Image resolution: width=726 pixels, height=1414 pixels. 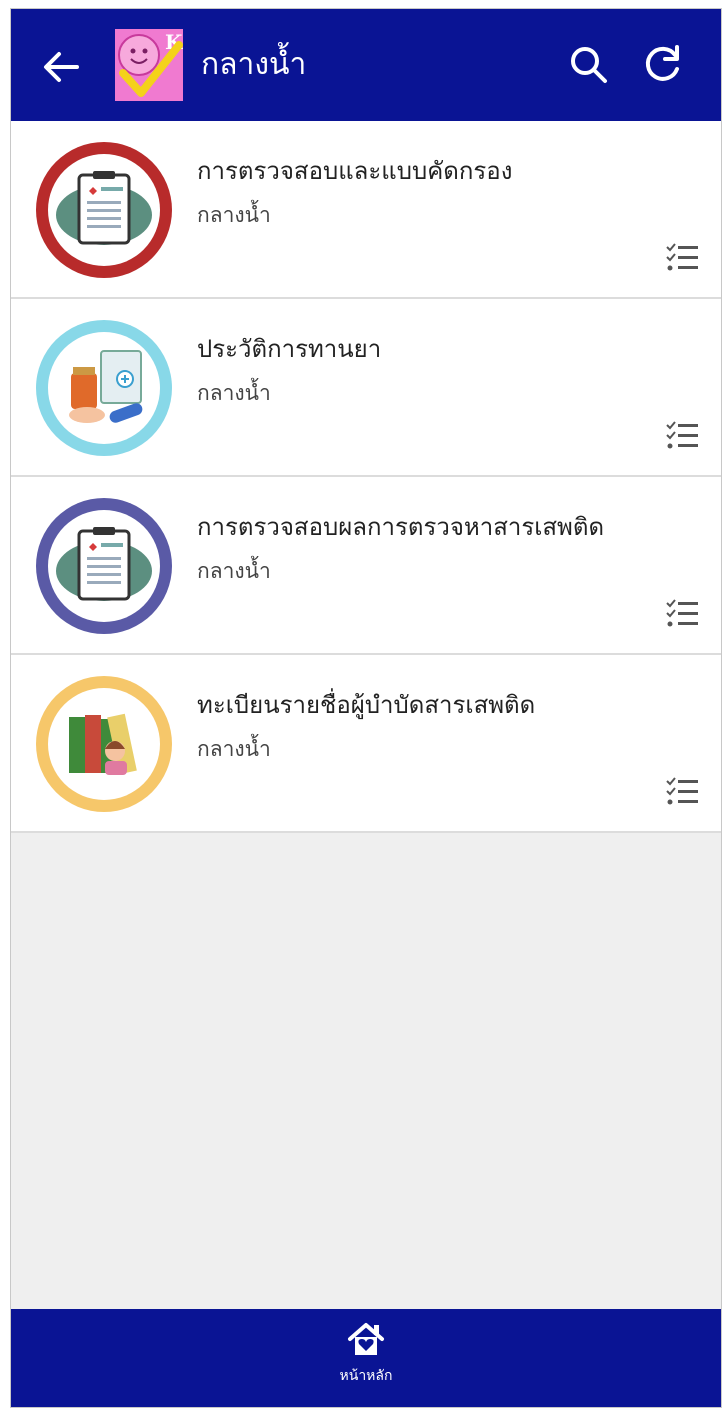 I want to click on list-item: การตรวจสอบและแบบคัดกรอง กลางน้ำ, so click(x=366, y=210).